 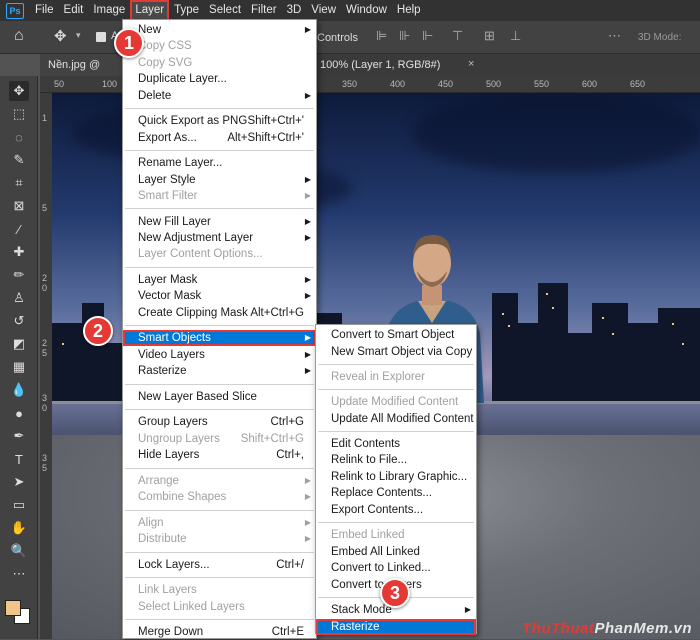 What do you see at coordinates (219, 121) in the screenshot?
I see `menu-item-quick-export-as-png: Quick Export as PNG Shift+Ctrl+'` at bounding box center [219, 121].